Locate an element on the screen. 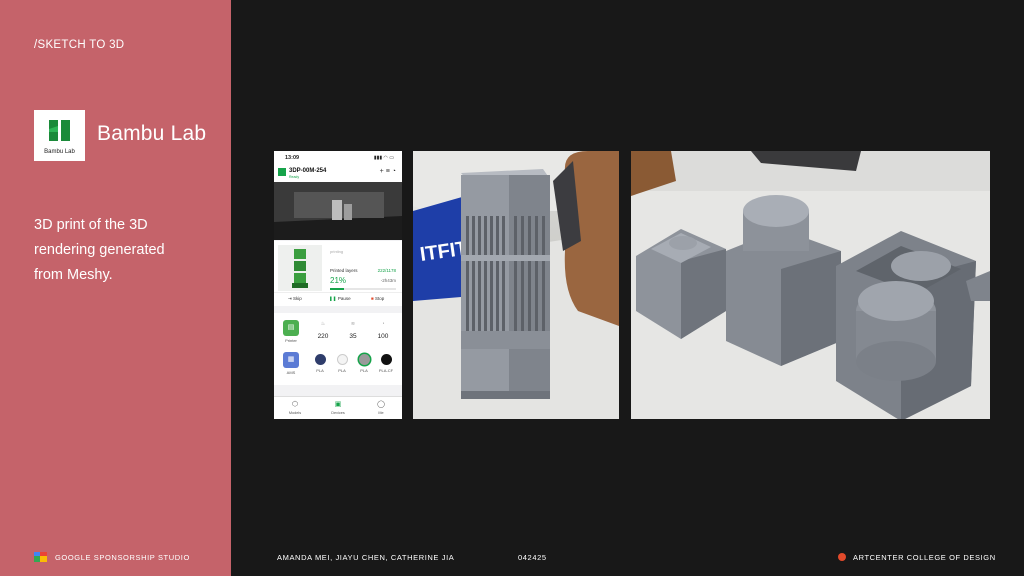  device-name: 3DP-00M-254 is located at coordinates (308, 171).